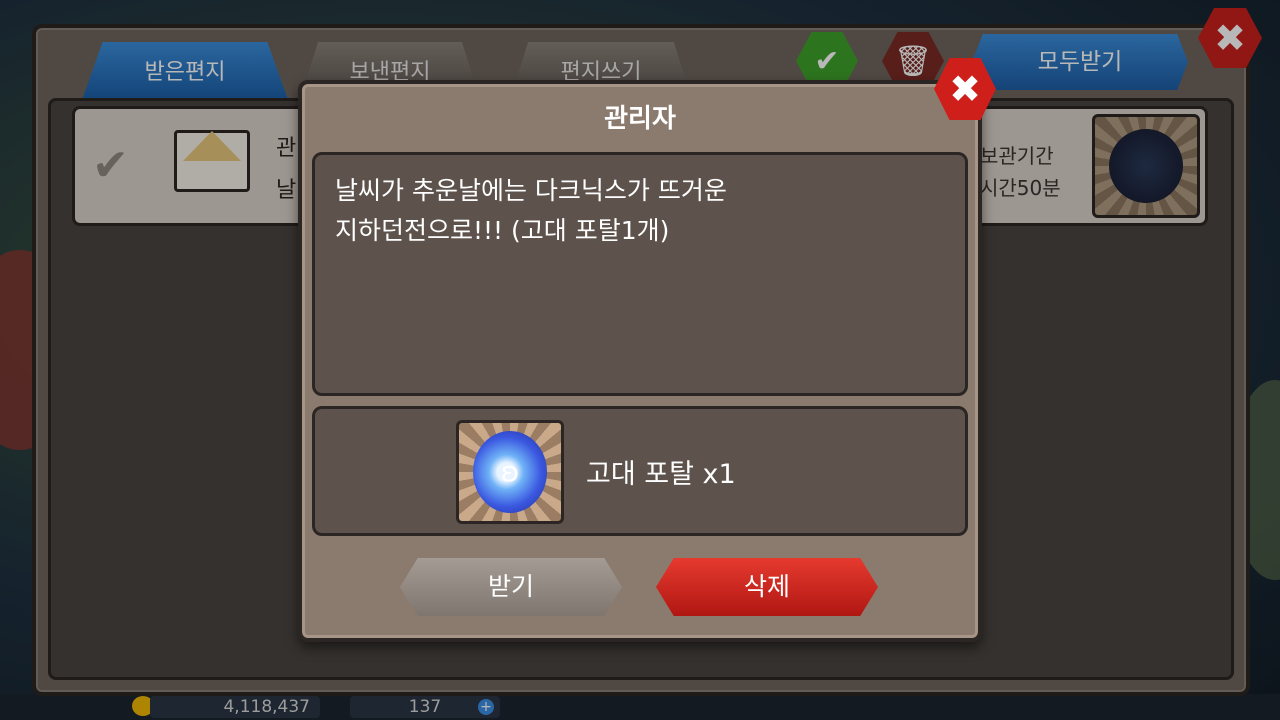 This screenshot has height=720, width=1280. What do you see at coordinates (511, 587) in the screenshot?
I see `receive-button: 받기` at bounding box center [511, 587].